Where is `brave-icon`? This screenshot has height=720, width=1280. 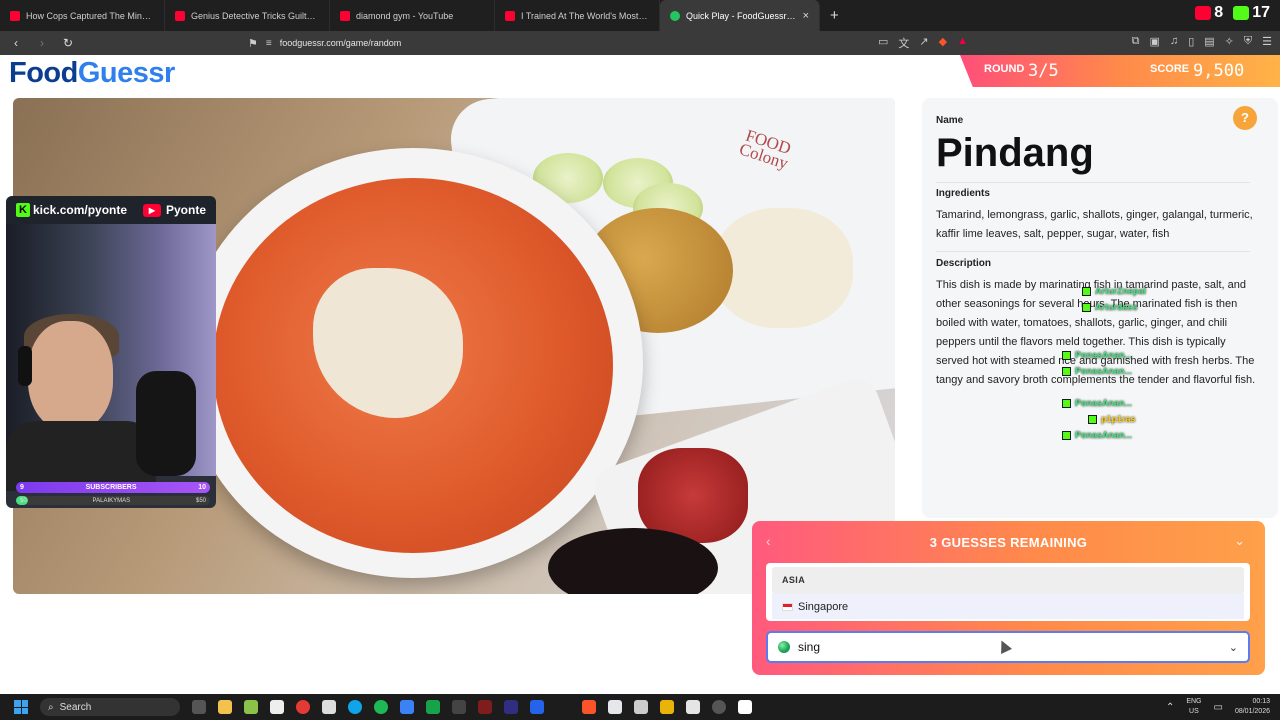 brave-icon is located at coordinates (589, 707).